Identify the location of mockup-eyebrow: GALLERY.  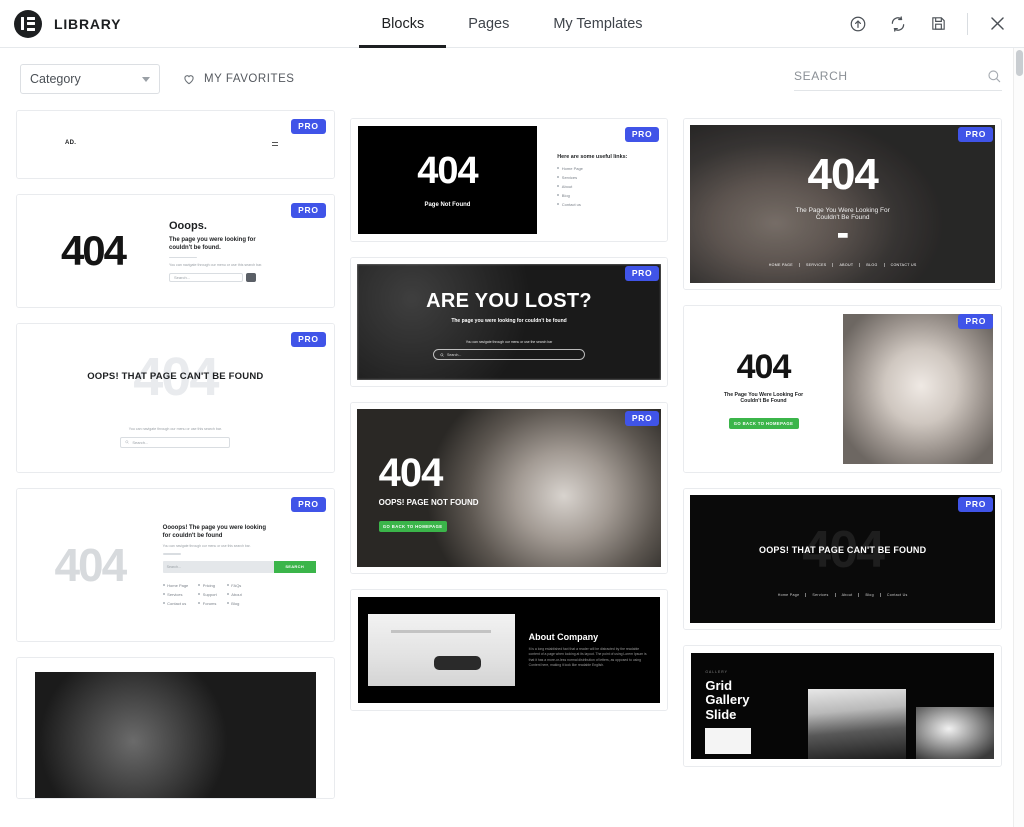
(716, 671).